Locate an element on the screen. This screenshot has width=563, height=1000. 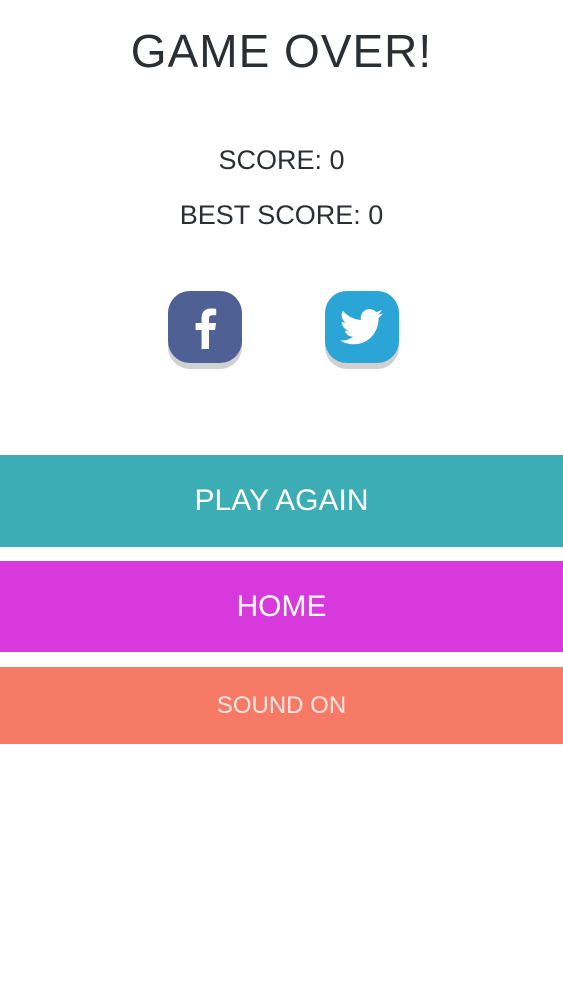
home-label: HOME is located at coordinates (281, 606).